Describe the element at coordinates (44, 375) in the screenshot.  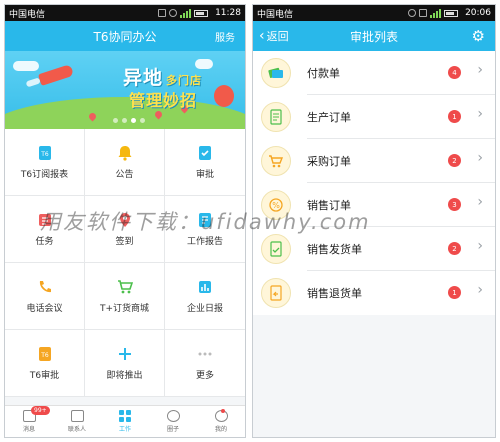
I see `grid-item-label: T6审批` at that location.